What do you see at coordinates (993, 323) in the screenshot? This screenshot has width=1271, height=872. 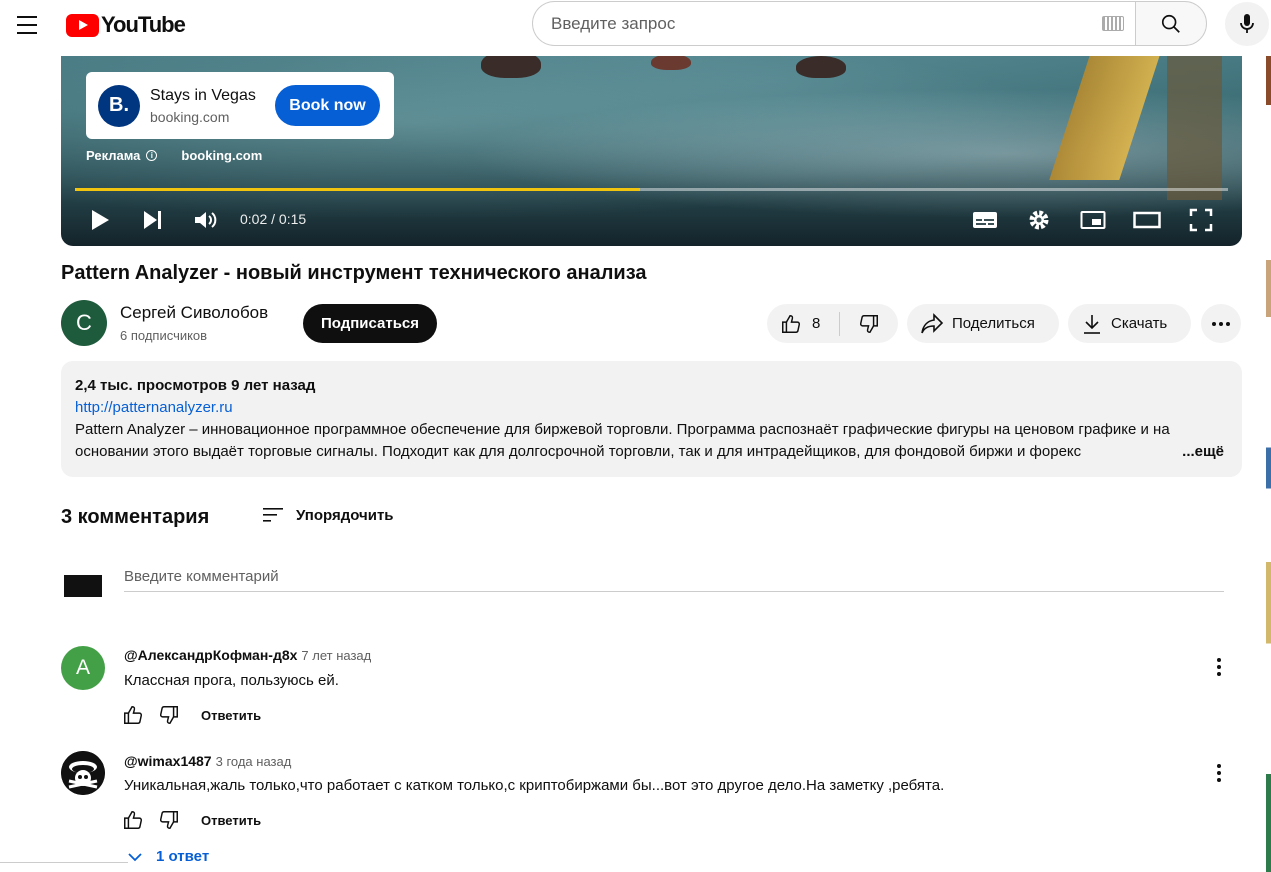 I see `share-label: Поделиться` at bounding box center [993, 323].